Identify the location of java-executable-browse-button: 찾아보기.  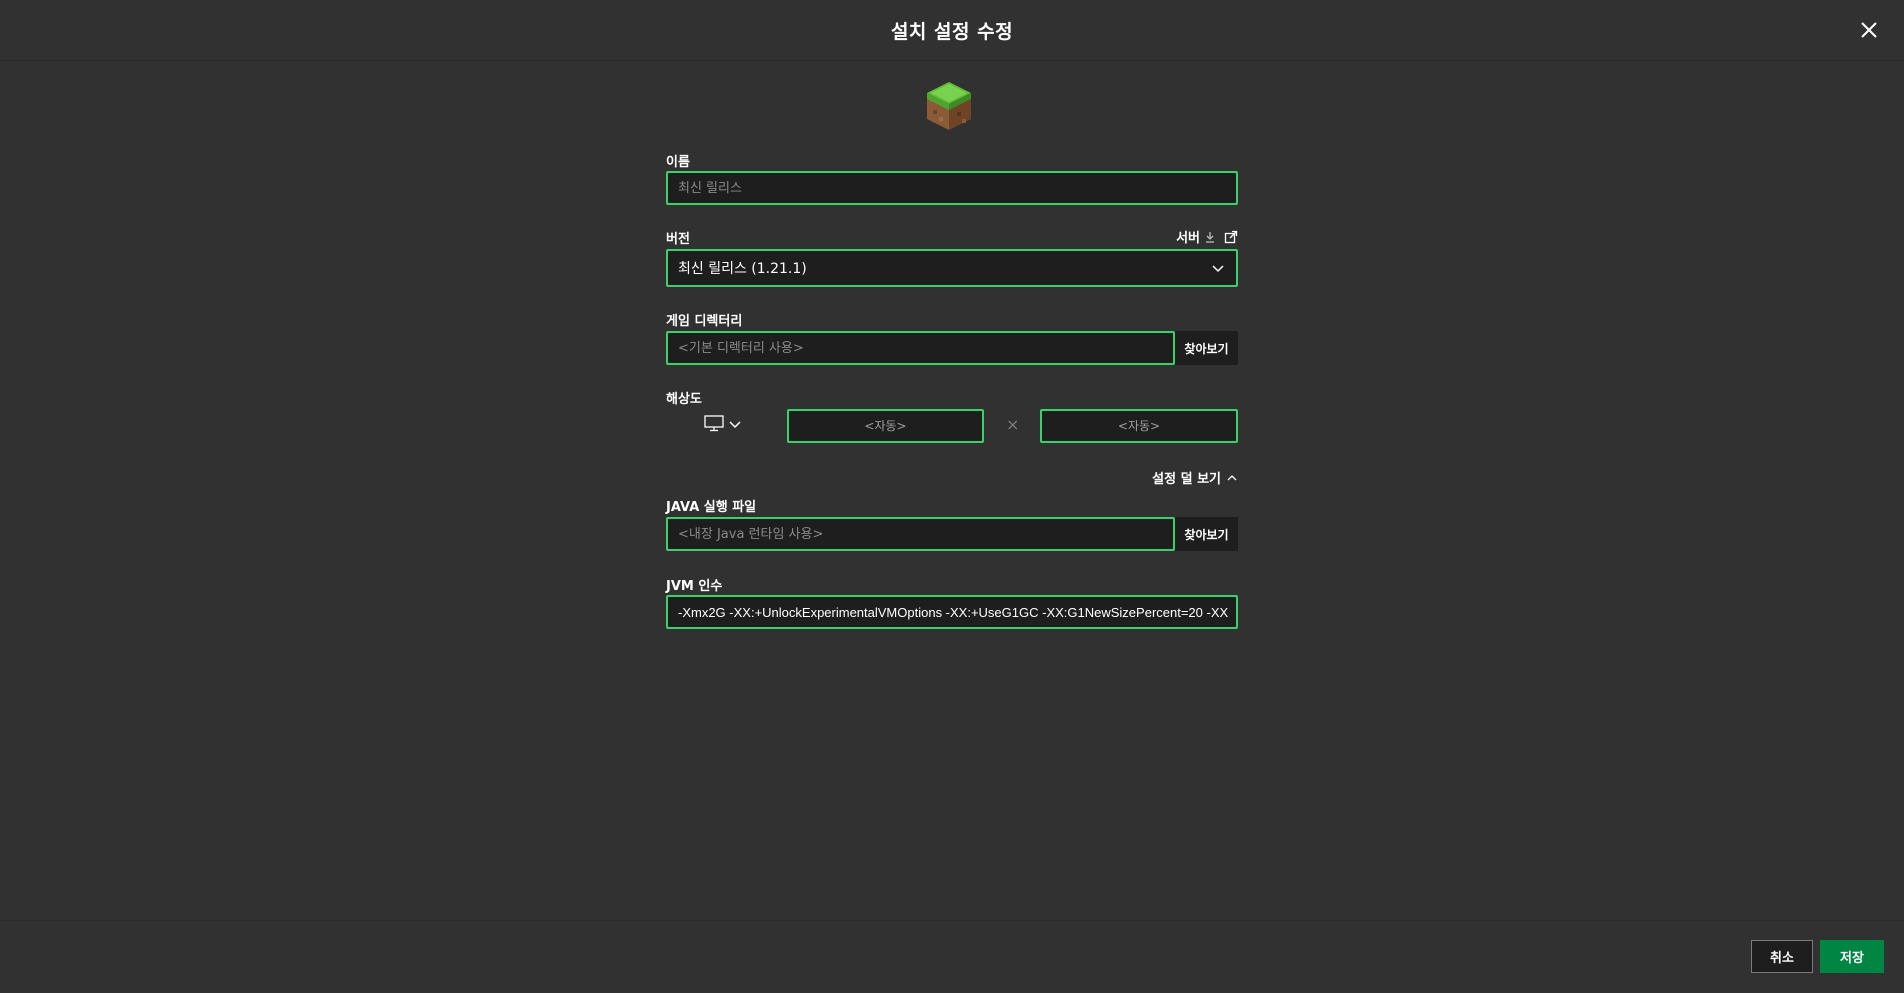
(1206, 534).